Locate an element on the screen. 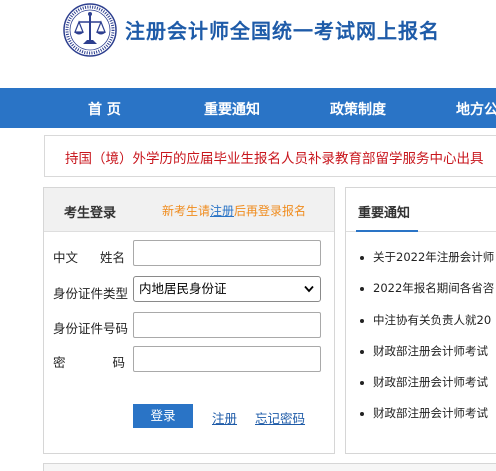 The height and width of the screenshot is (471, 496). announcement-marquee: 持国（境）外学历的应届毕业生报名人员补录教育部留学服务中心出具 is located at coordinates (270, 156).